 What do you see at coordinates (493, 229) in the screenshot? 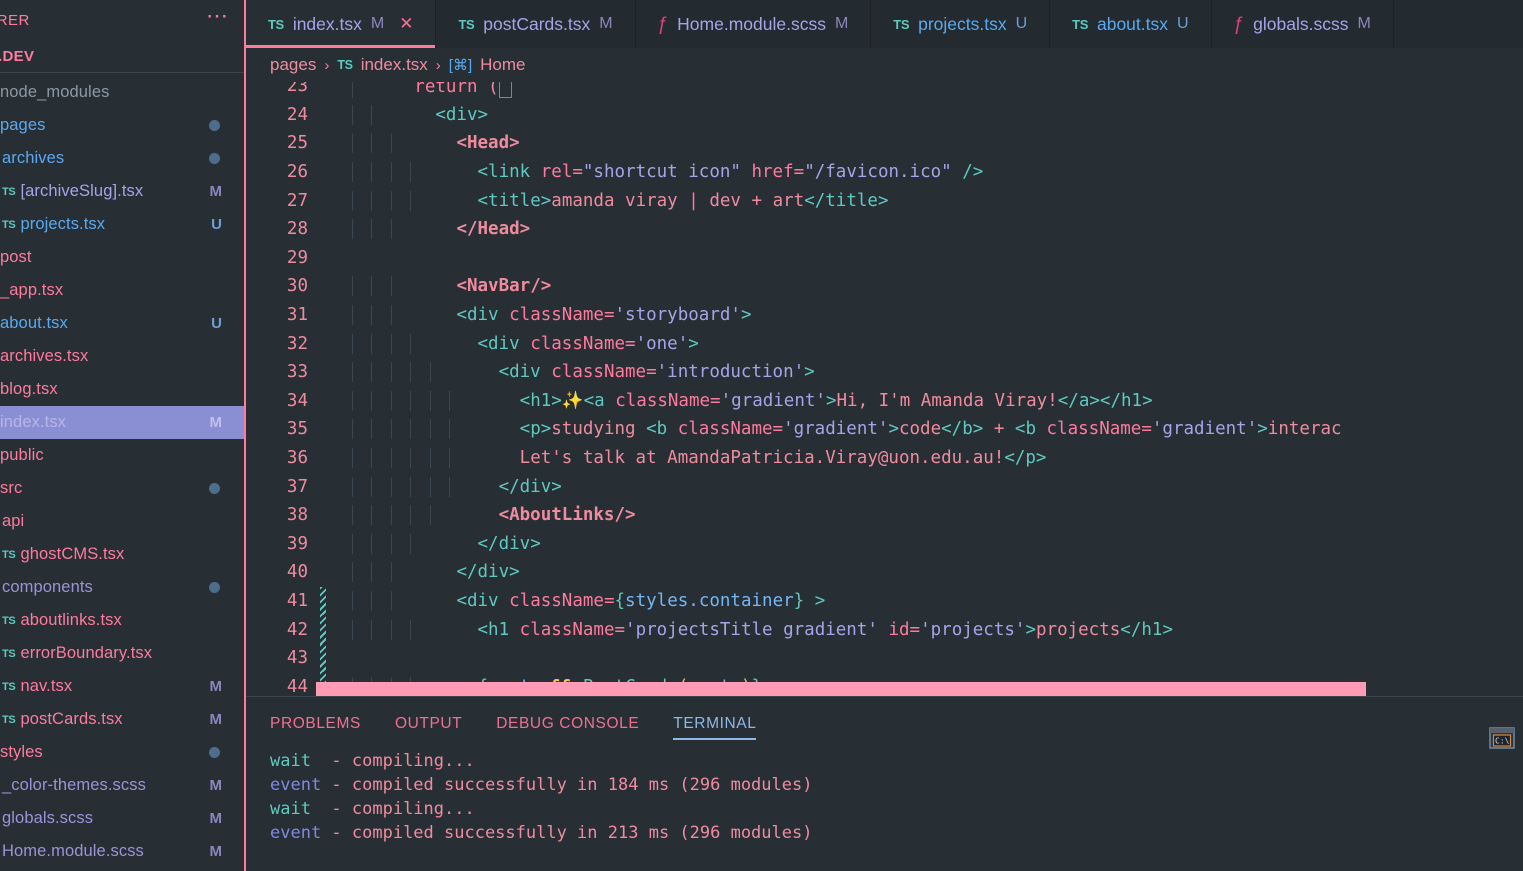
I see `code-token: </Head>` at bounding box center [493, 229].